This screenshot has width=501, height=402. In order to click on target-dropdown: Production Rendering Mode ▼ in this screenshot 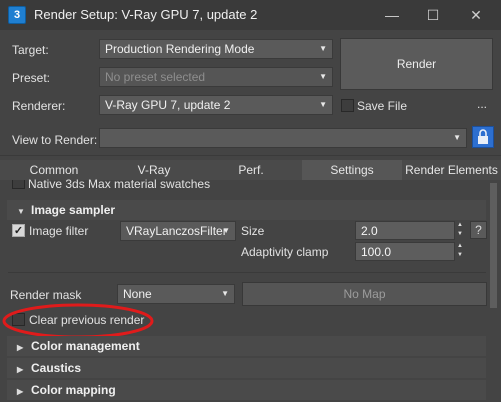, I will do `click(216, 49)`.